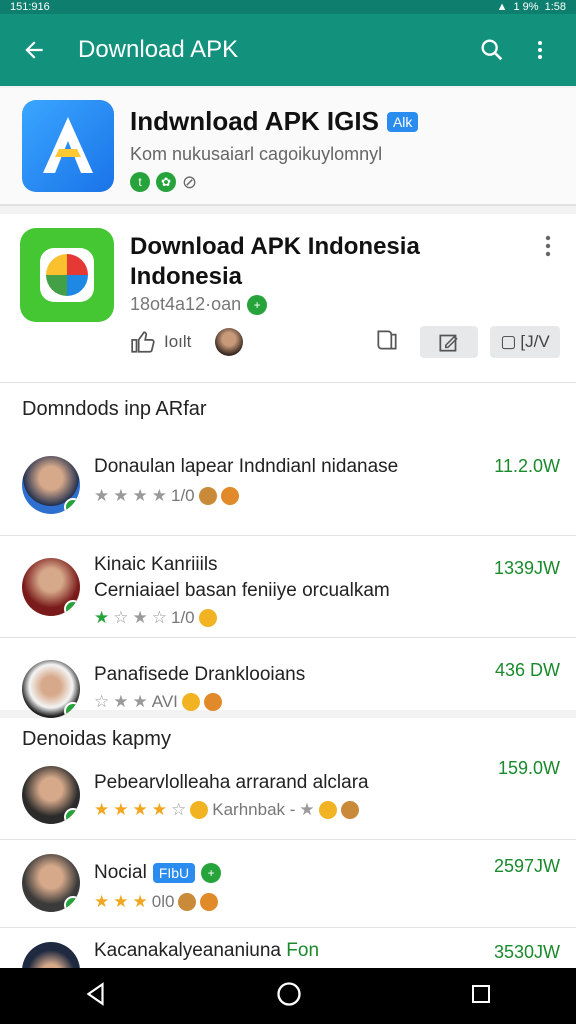 This screenshot has width=576, height=1024. What do you see at coordinates (120, 872) in the screenshot?
I see `item-title: Nocial` at bounding box center [120, 872].